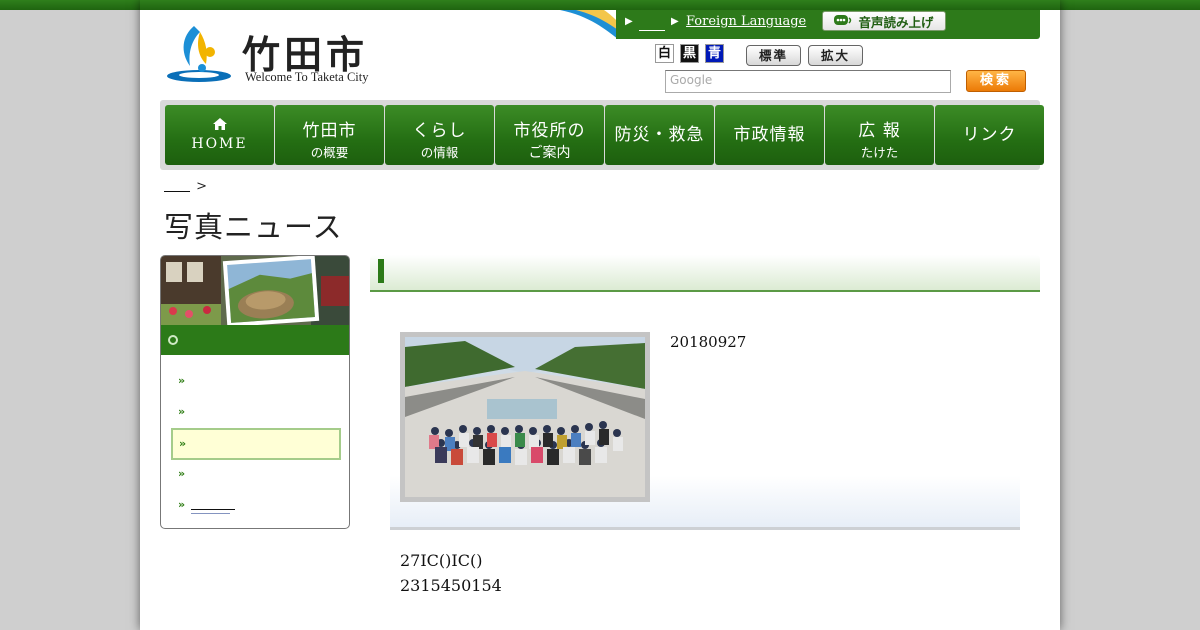  I want to click on side-menu-link: ＿＿＿, so click(213, 506).